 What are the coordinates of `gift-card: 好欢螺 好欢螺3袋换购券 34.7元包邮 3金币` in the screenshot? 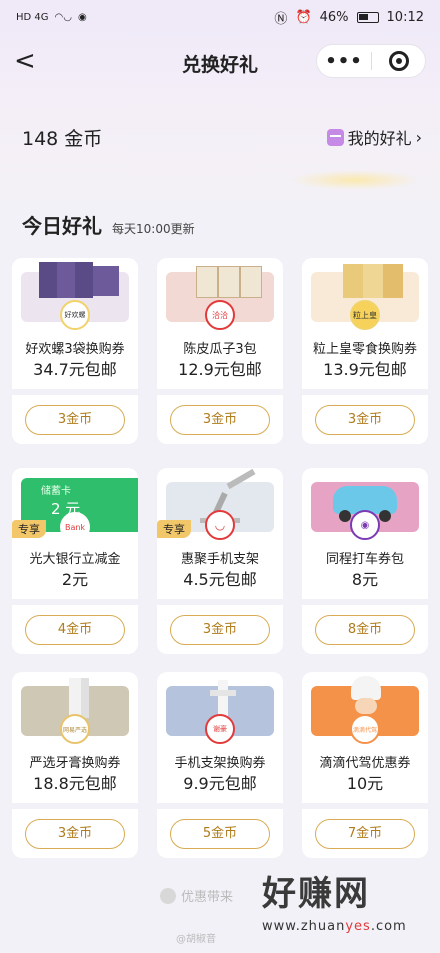 It's located at (75, 351).